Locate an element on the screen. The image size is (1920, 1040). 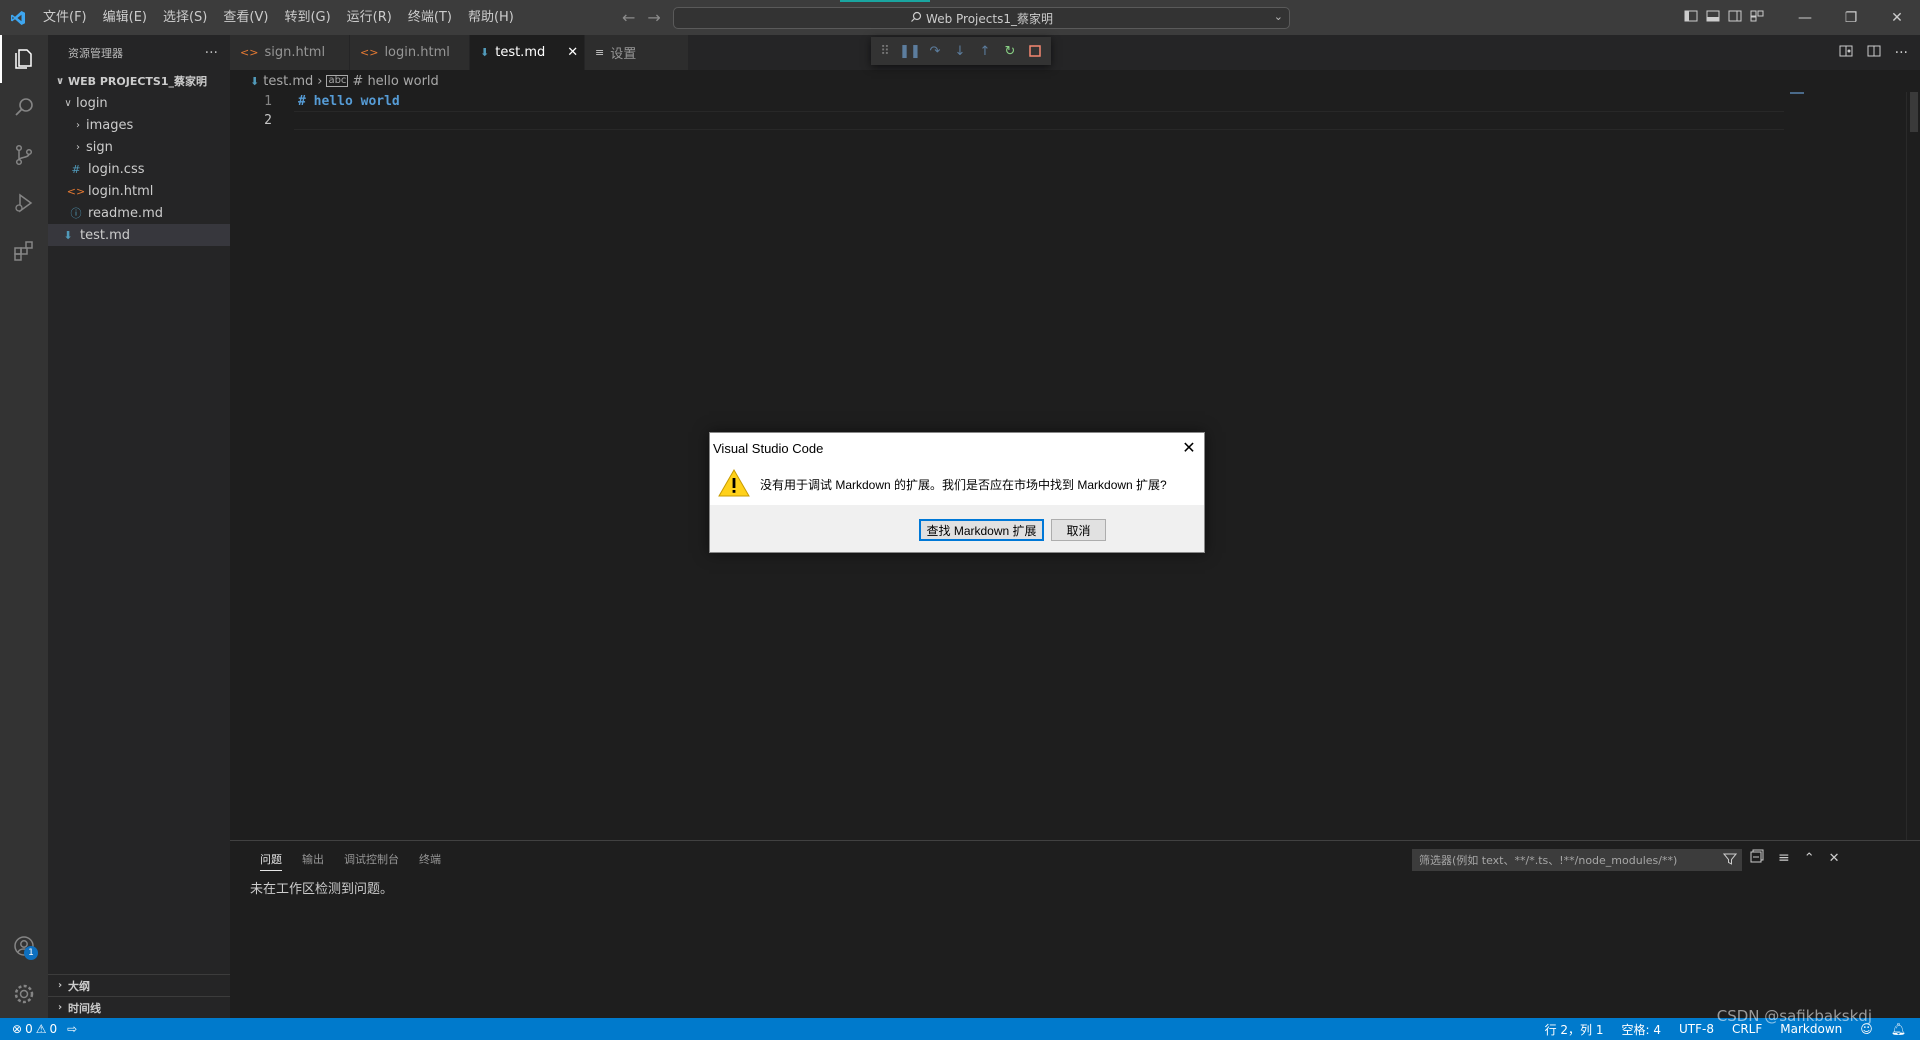
problems-status: ⊗ 0 ⚠ 0 is located at coordinates (34, 1029).